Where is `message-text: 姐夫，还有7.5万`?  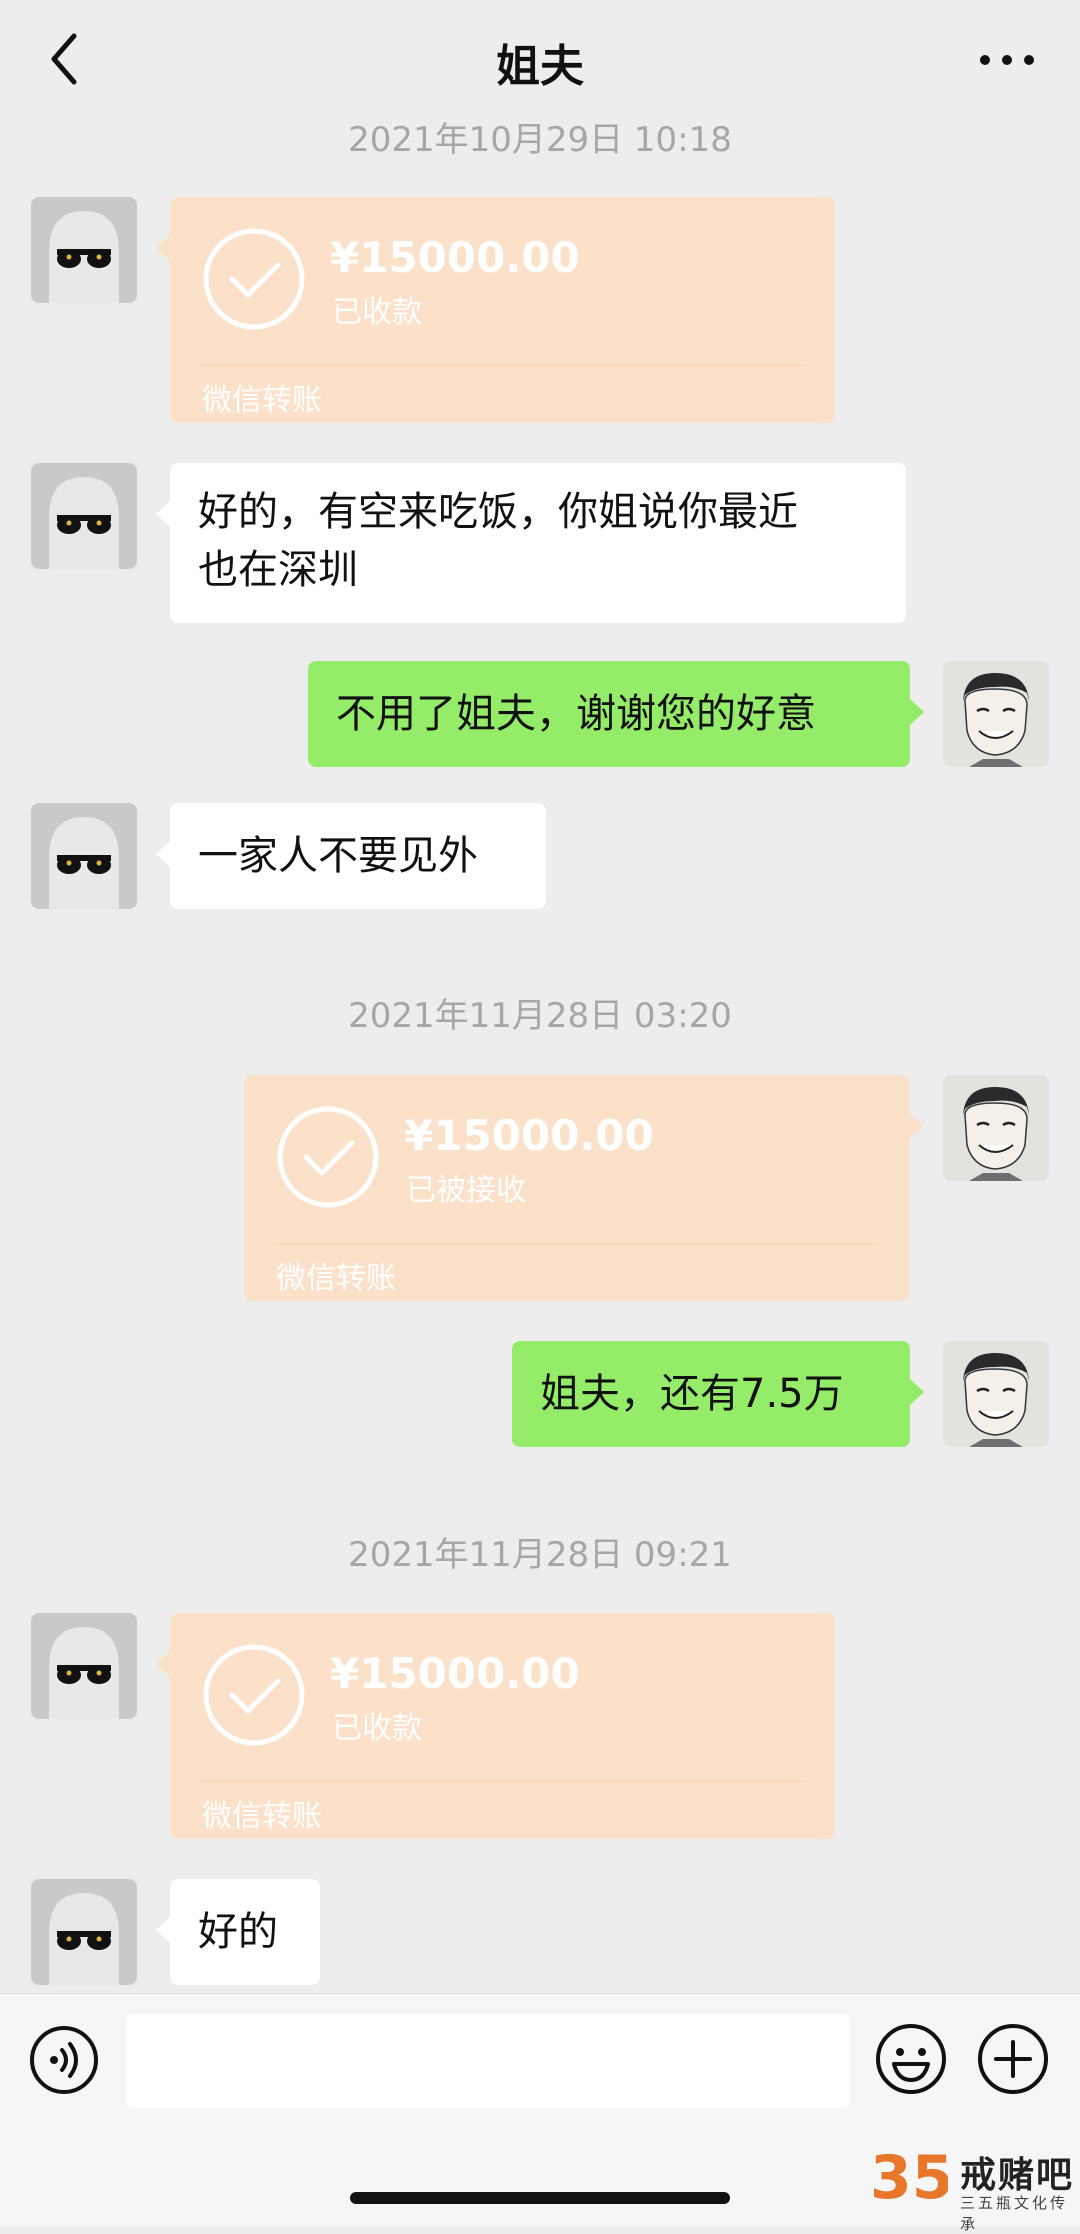
message-text: 姐夫，还有7.5万 is located at coordinates (692, 1394).